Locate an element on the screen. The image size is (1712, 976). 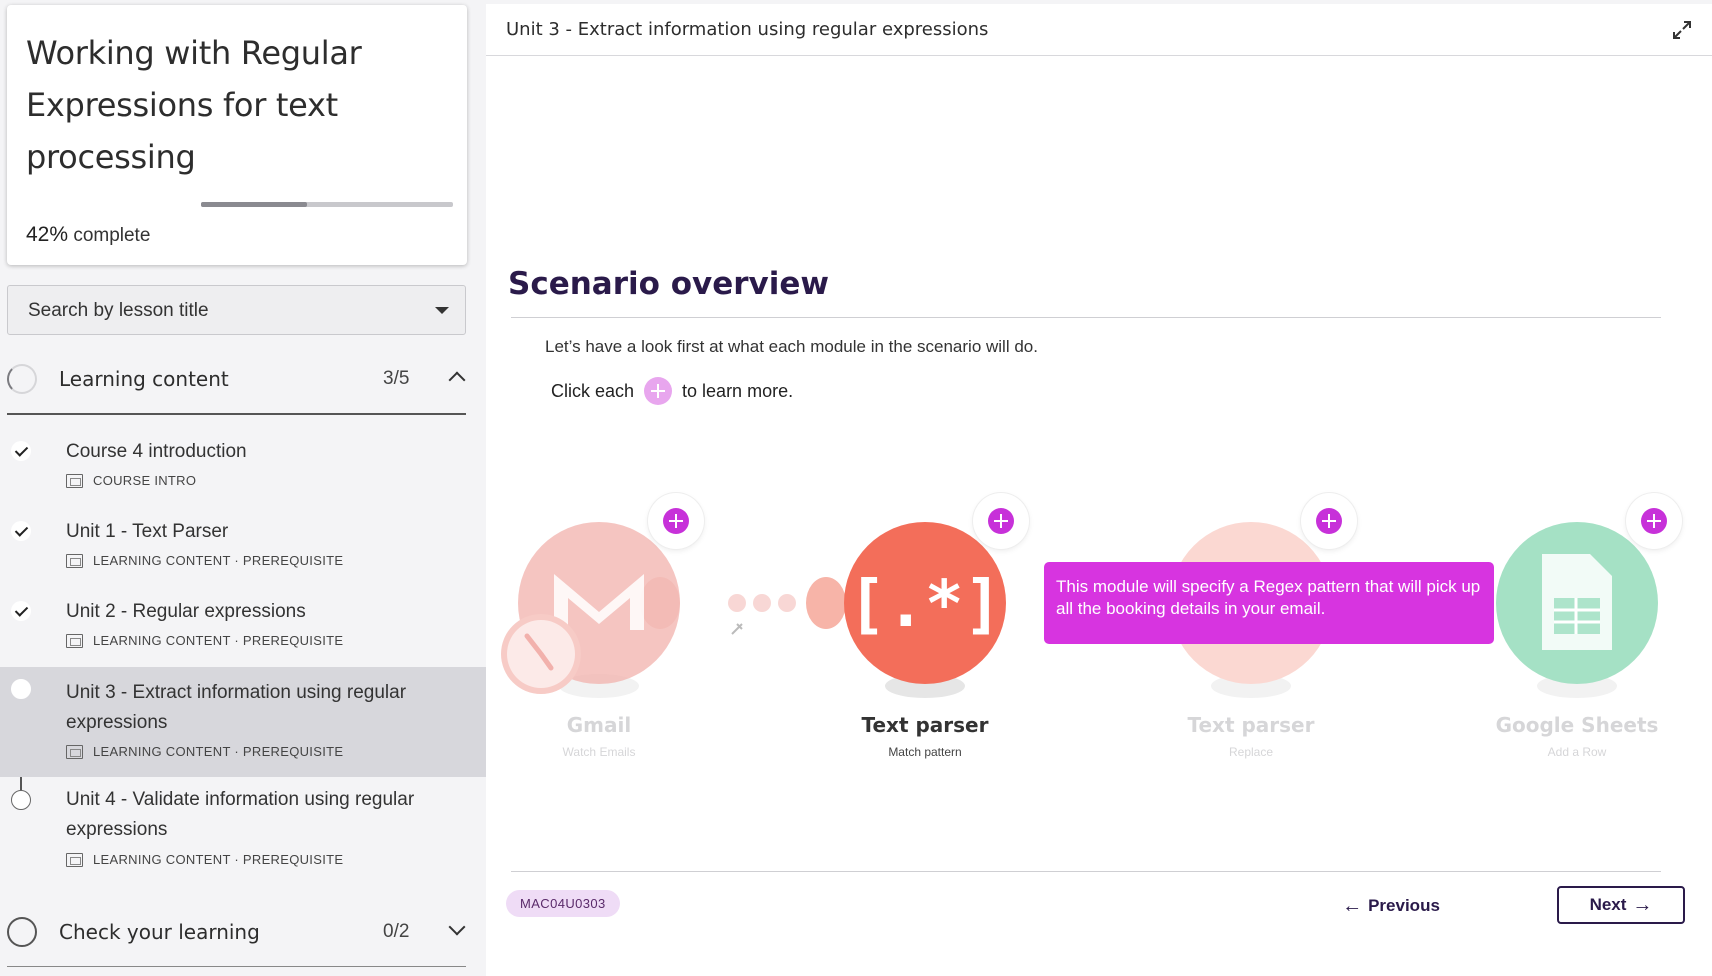
google-sheets-module-icon is located at coordinates (1577, 603).